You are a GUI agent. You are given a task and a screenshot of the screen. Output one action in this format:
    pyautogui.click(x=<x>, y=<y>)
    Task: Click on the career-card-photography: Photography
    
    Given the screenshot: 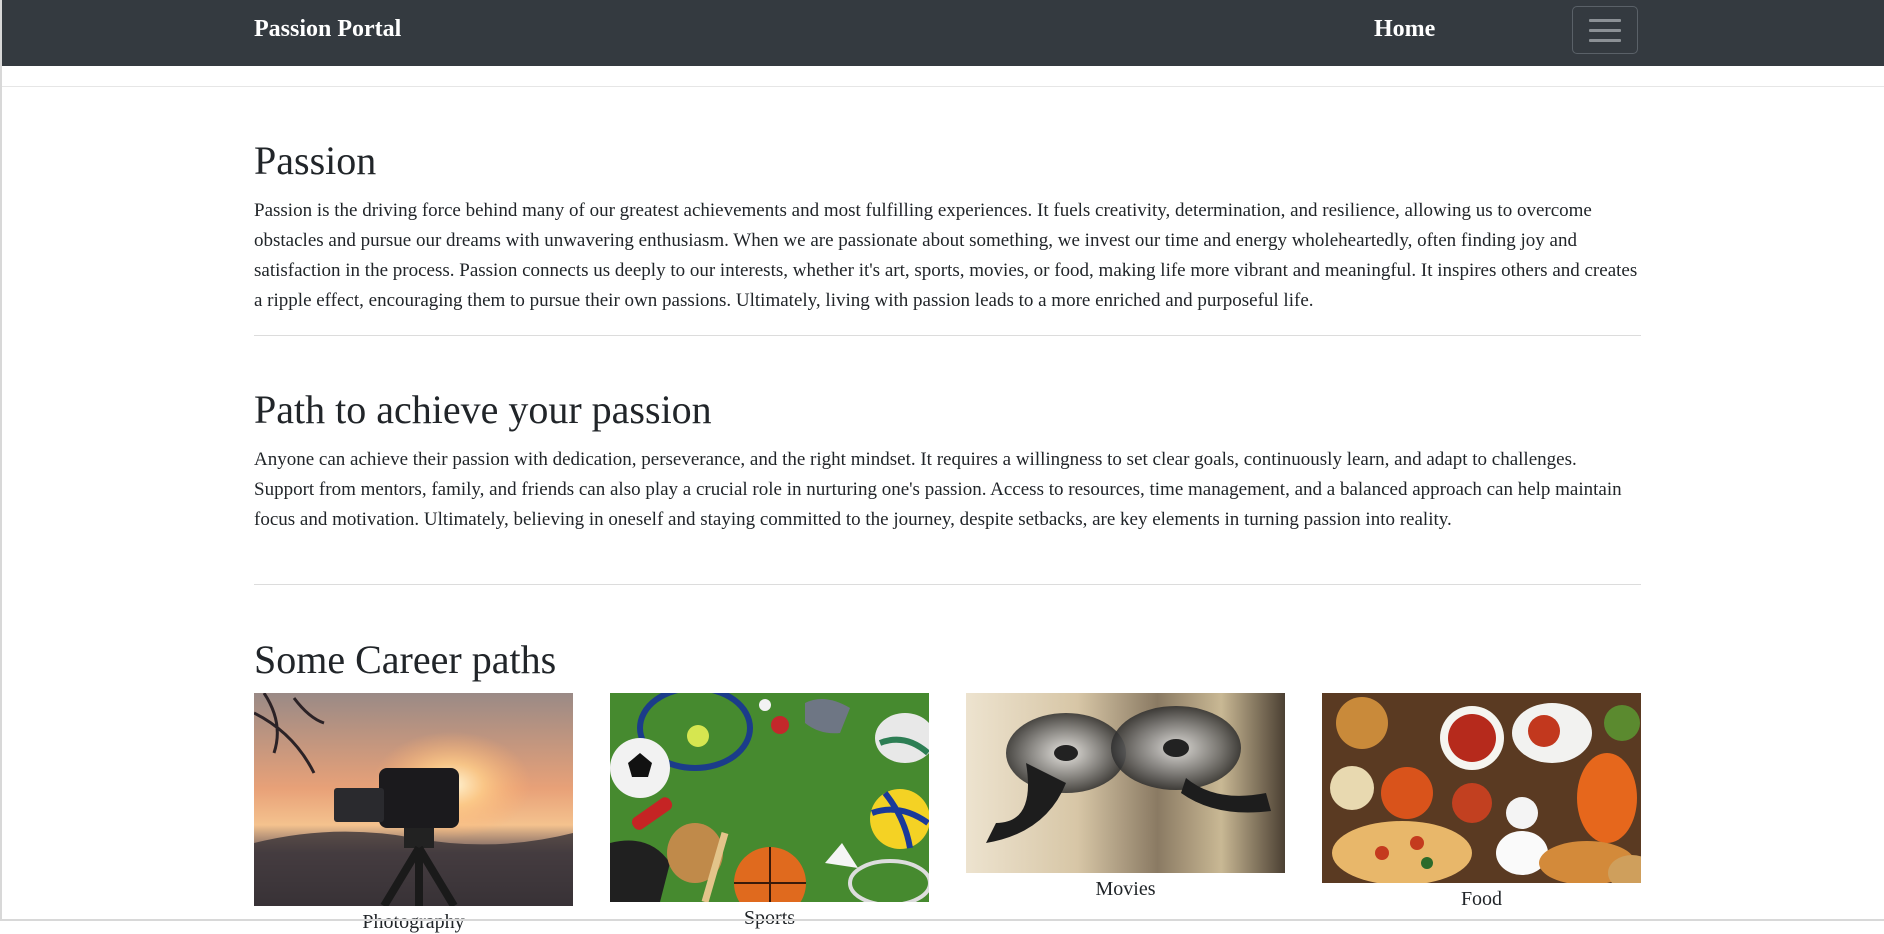 What is the action you would take?
    pyautogui.click(x=413, y=813)
    